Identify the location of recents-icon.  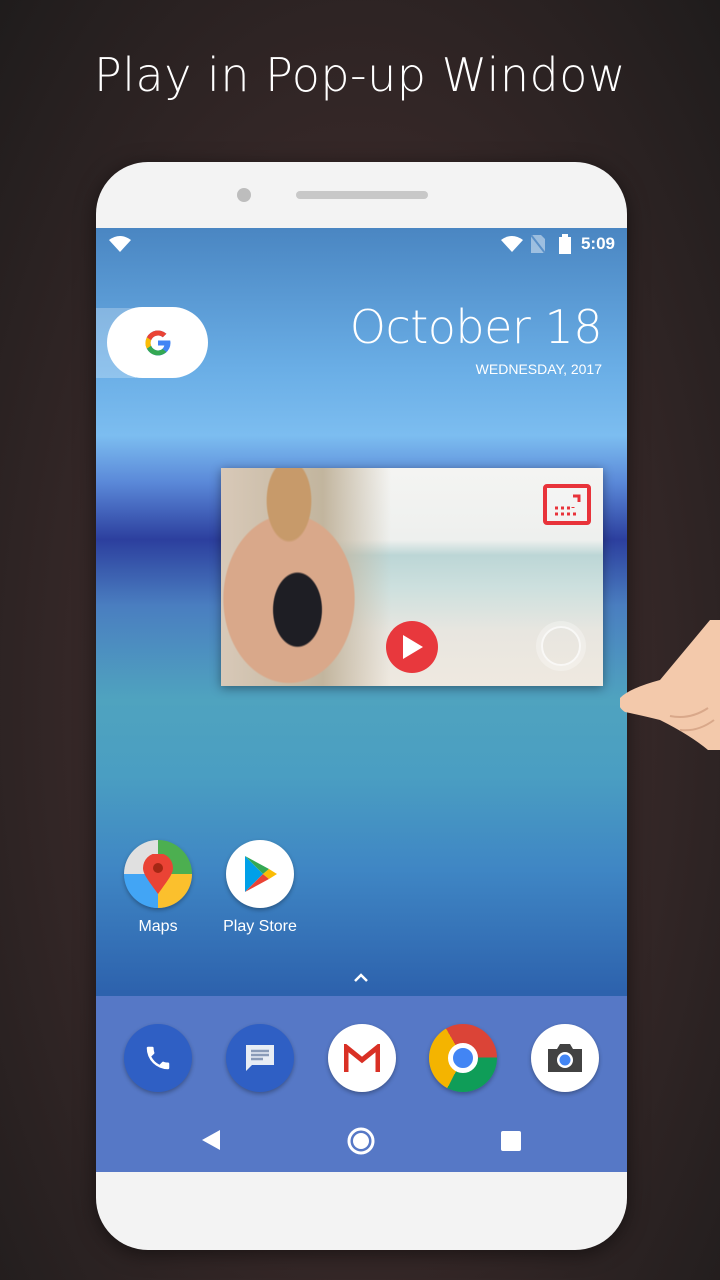
(511, 1143).